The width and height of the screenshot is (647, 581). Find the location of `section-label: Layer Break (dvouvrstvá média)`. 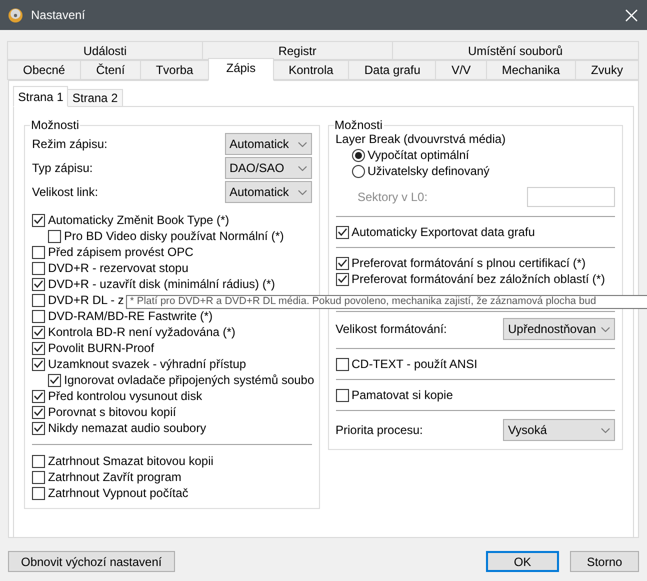

section-label: Layer Break (dvouvrstvá média) is located at coordinates (421, 139).